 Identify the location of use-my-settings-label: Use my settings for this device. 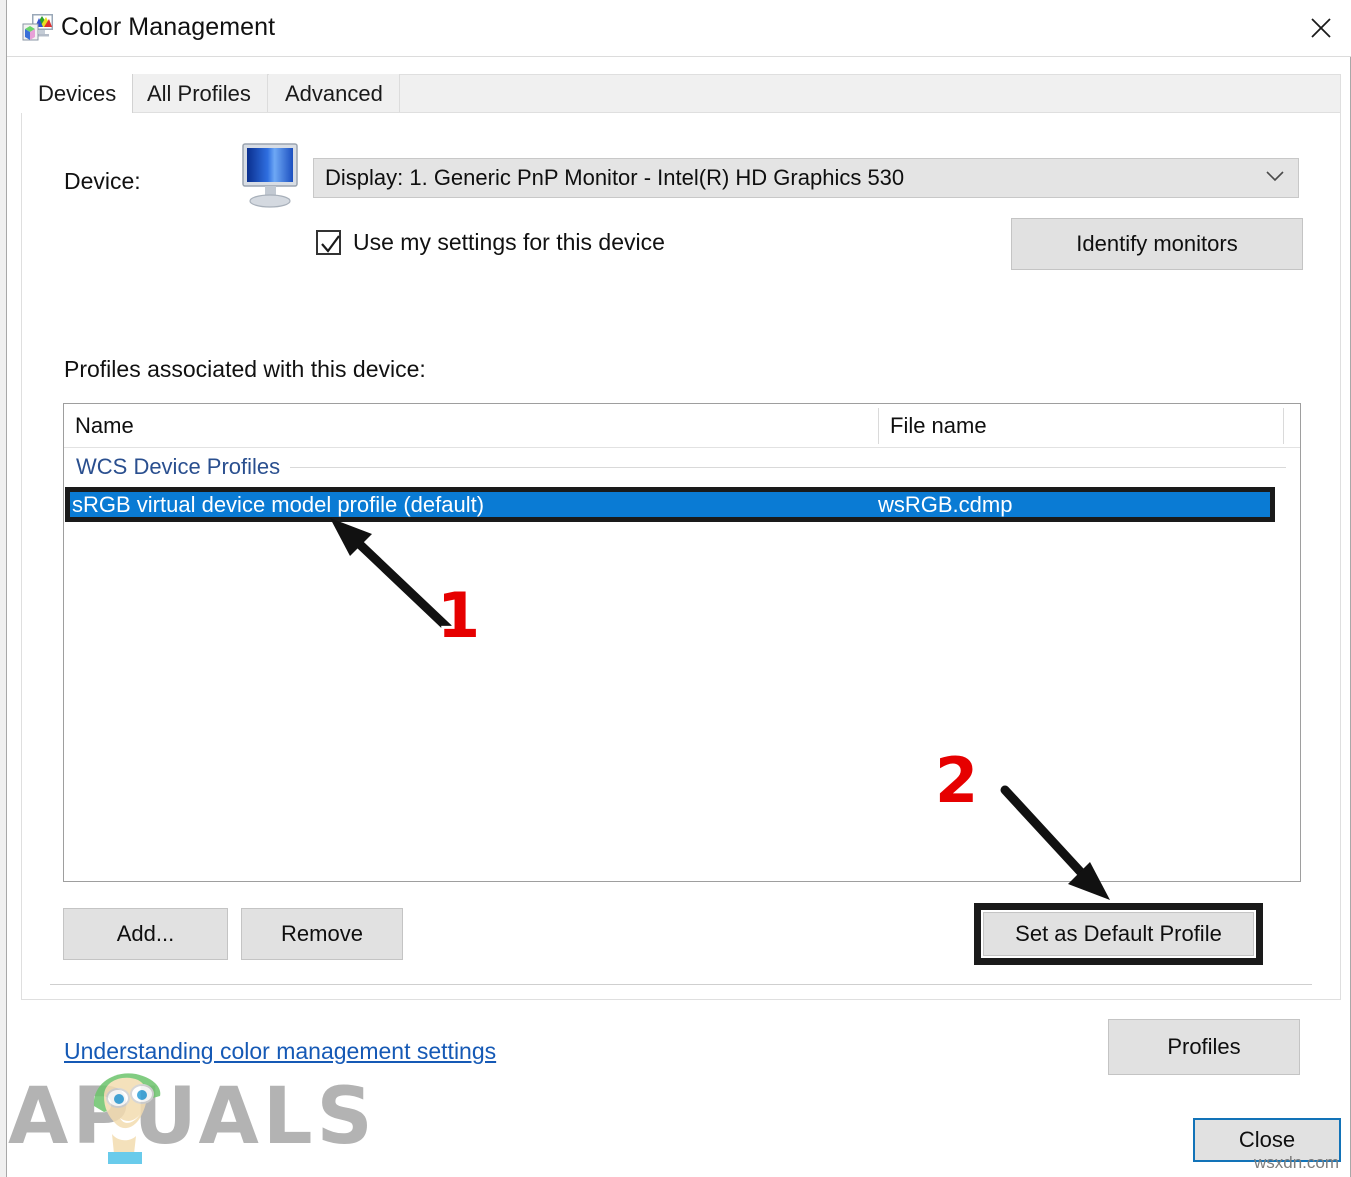
(509, 242).